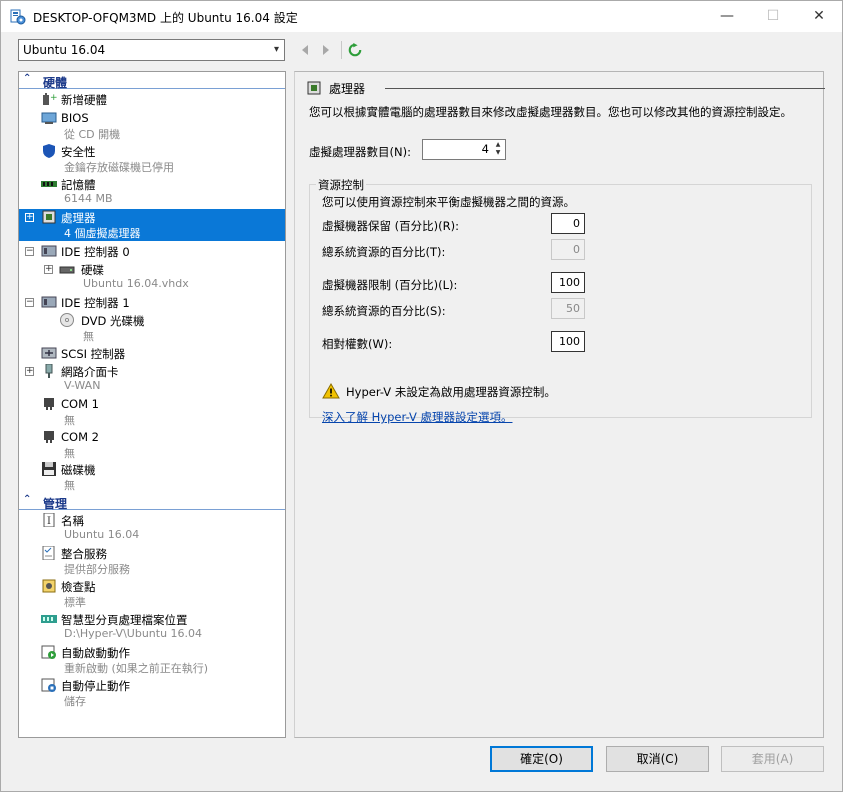 The width and height of the screenshot is (843, 792). What do you see at coordinates (152, 693) in the screenshot?
I see `tree-item-auto-stop: 自動停止動作 儲存` at bounding box center [152, 693].